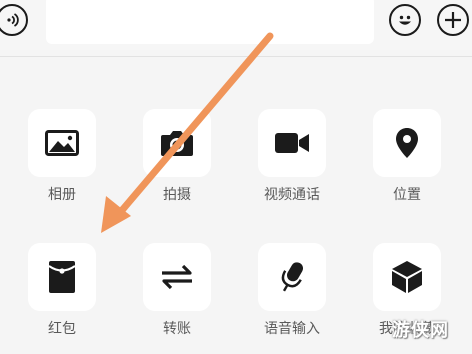 This screenshot has height=354, width=472. What do you see at coordinates (407, 195) in the screenshot?
I see `location-label: 位置` at bounding box center [407, 195].